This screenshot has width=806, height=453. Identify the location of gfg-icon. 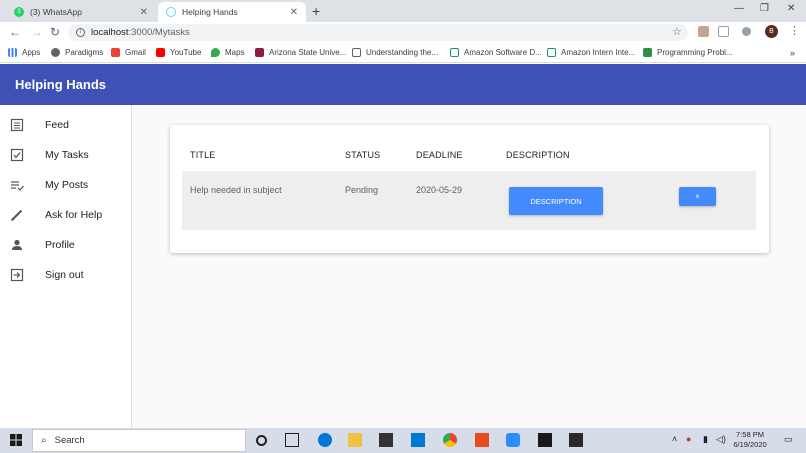
(647, 52).